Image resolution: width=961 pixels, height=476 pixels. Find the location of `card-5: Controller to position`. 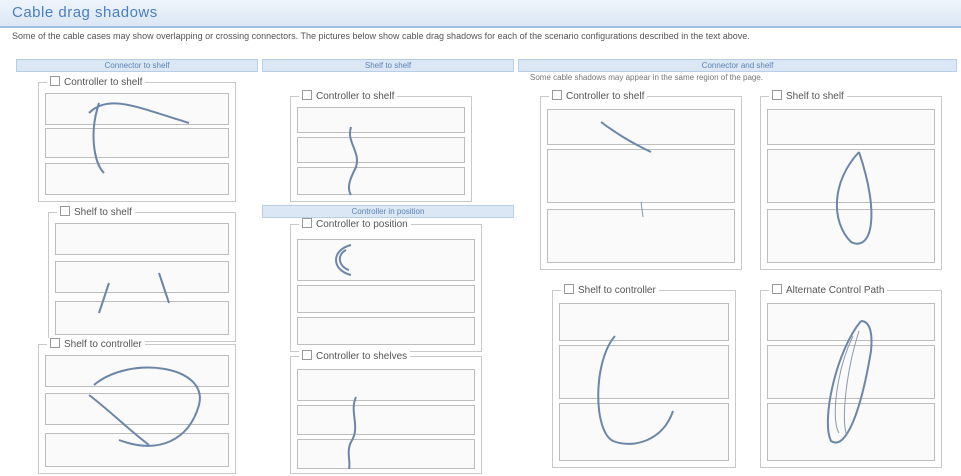

card-5: Controller to position is located at coordinates (386, 285).